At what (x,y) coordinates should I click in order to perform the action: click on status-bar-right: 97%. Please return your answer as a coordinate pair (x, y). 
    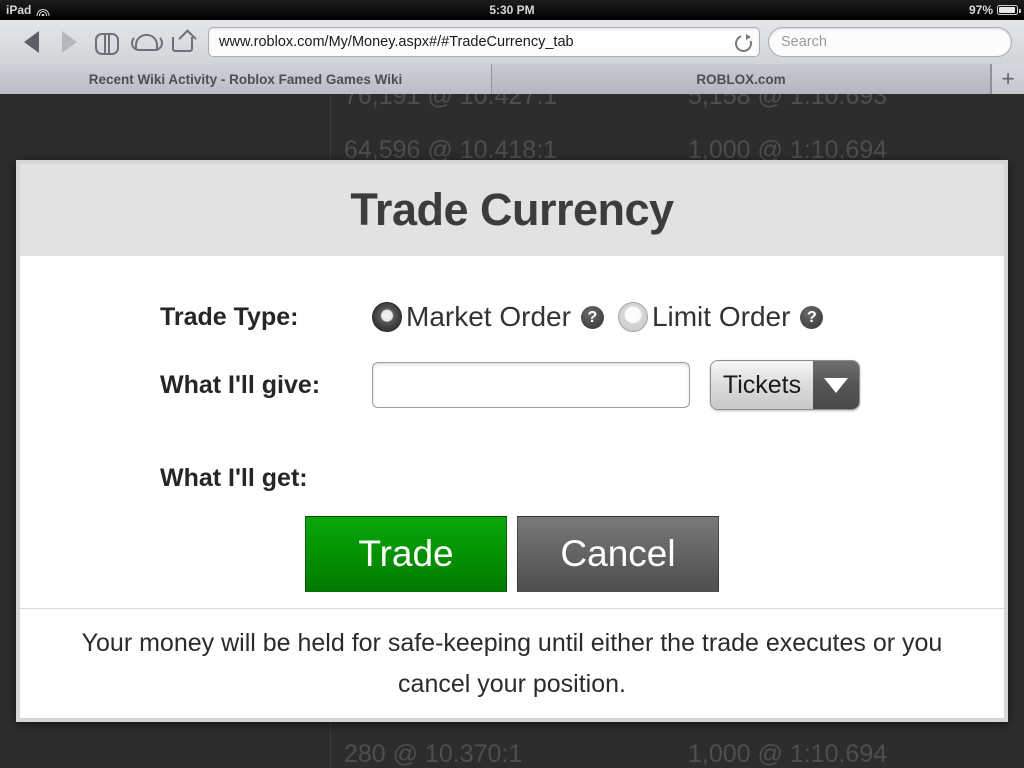
    Looking at the image, I should click on (994, 10).